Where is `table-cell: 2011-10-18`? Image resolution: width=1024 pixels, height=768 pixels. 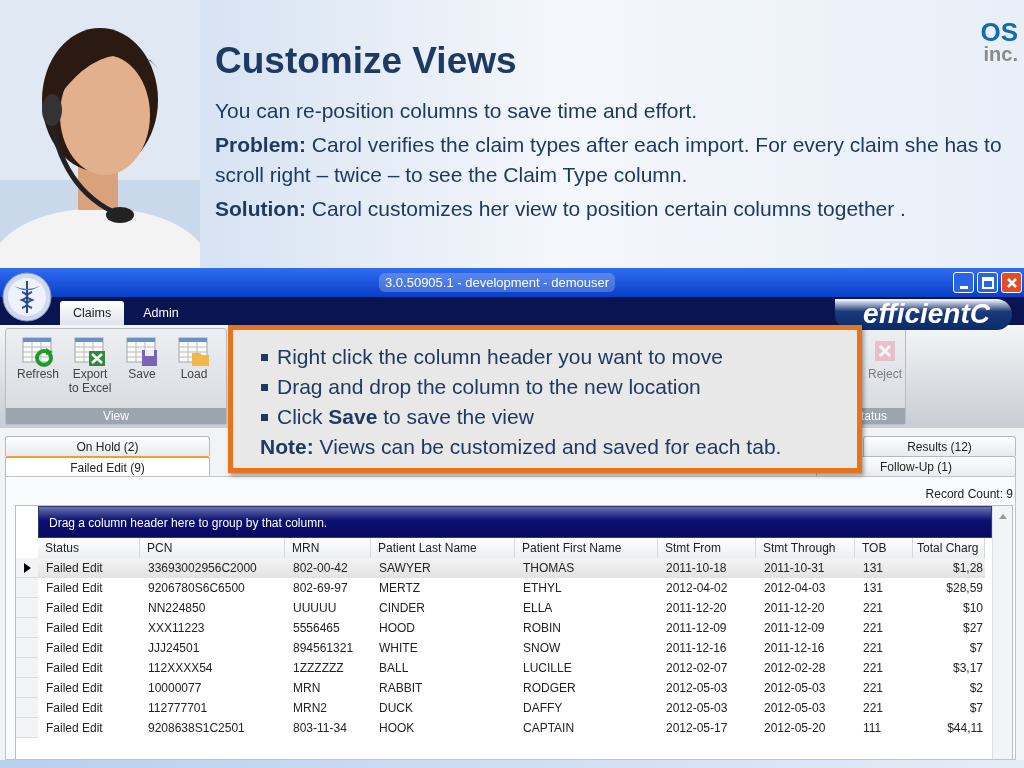 table-cell: 2011-10-18 is located at coordinates (707, 568).